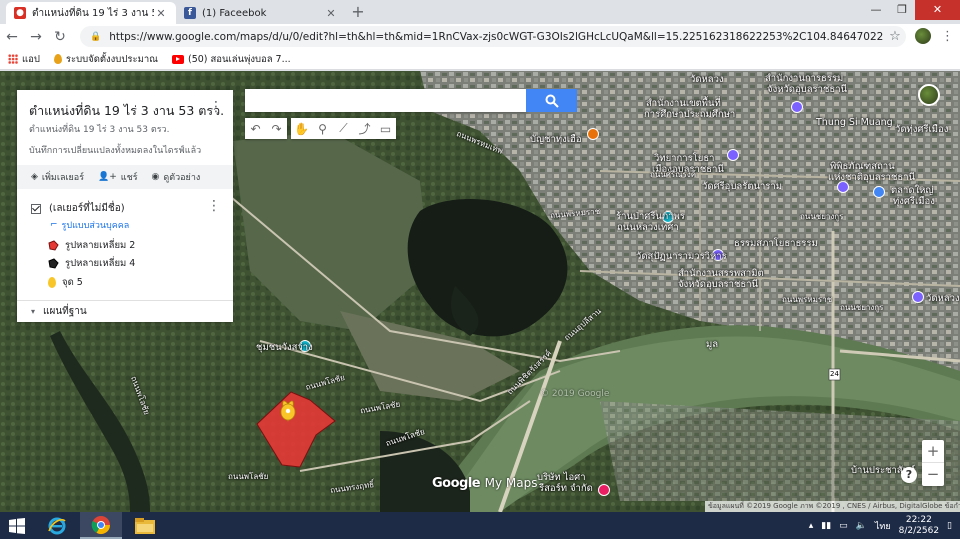  What do you see at coordinates (861, 526) in the screenshot?
I see `volume-icon: 🔈` at bounding box center [861, 526].